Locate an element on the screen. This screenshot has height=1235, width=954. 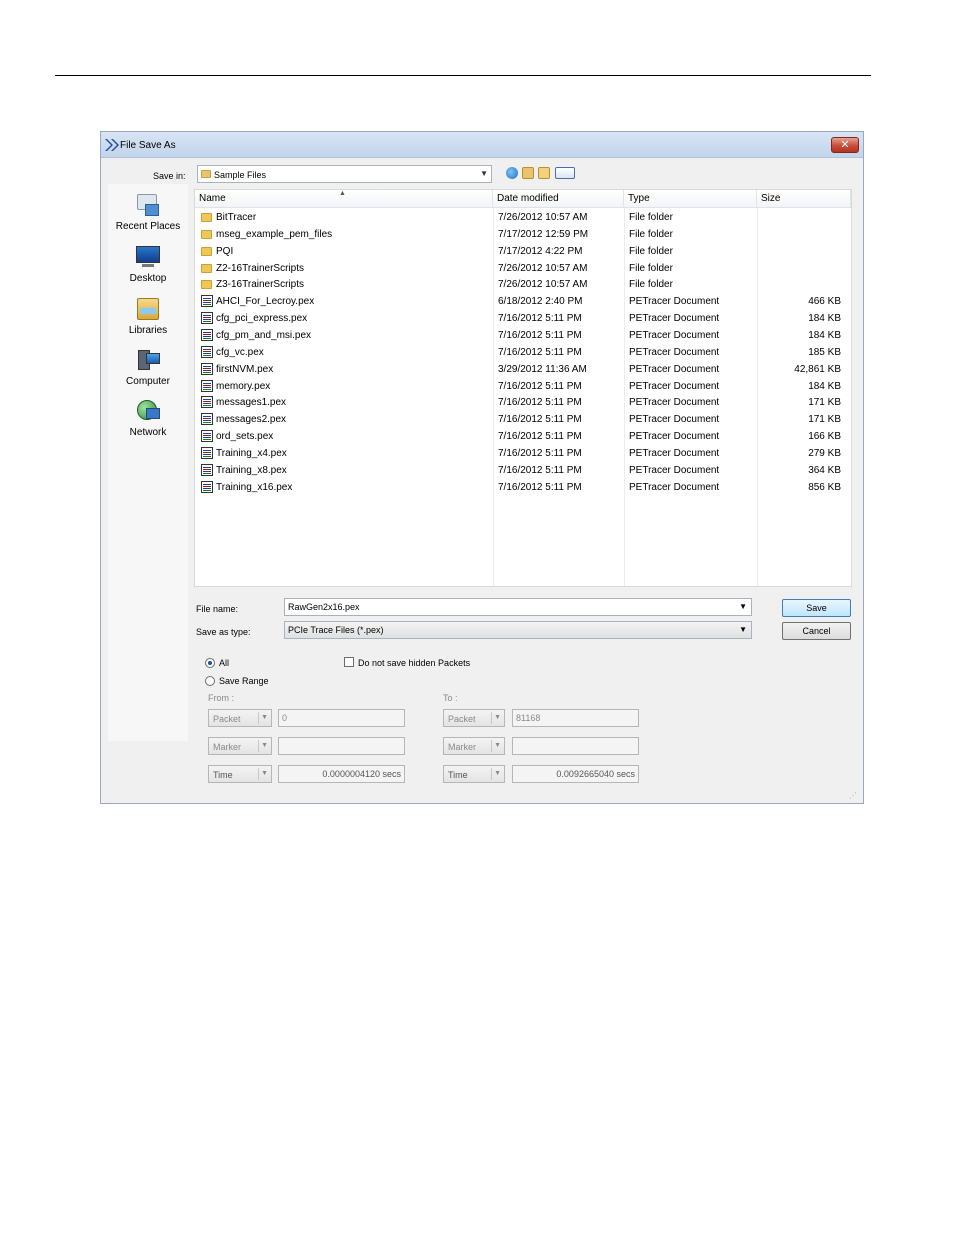
file-name-cell: Training_x4.pex is located at coordinates (251, 453).